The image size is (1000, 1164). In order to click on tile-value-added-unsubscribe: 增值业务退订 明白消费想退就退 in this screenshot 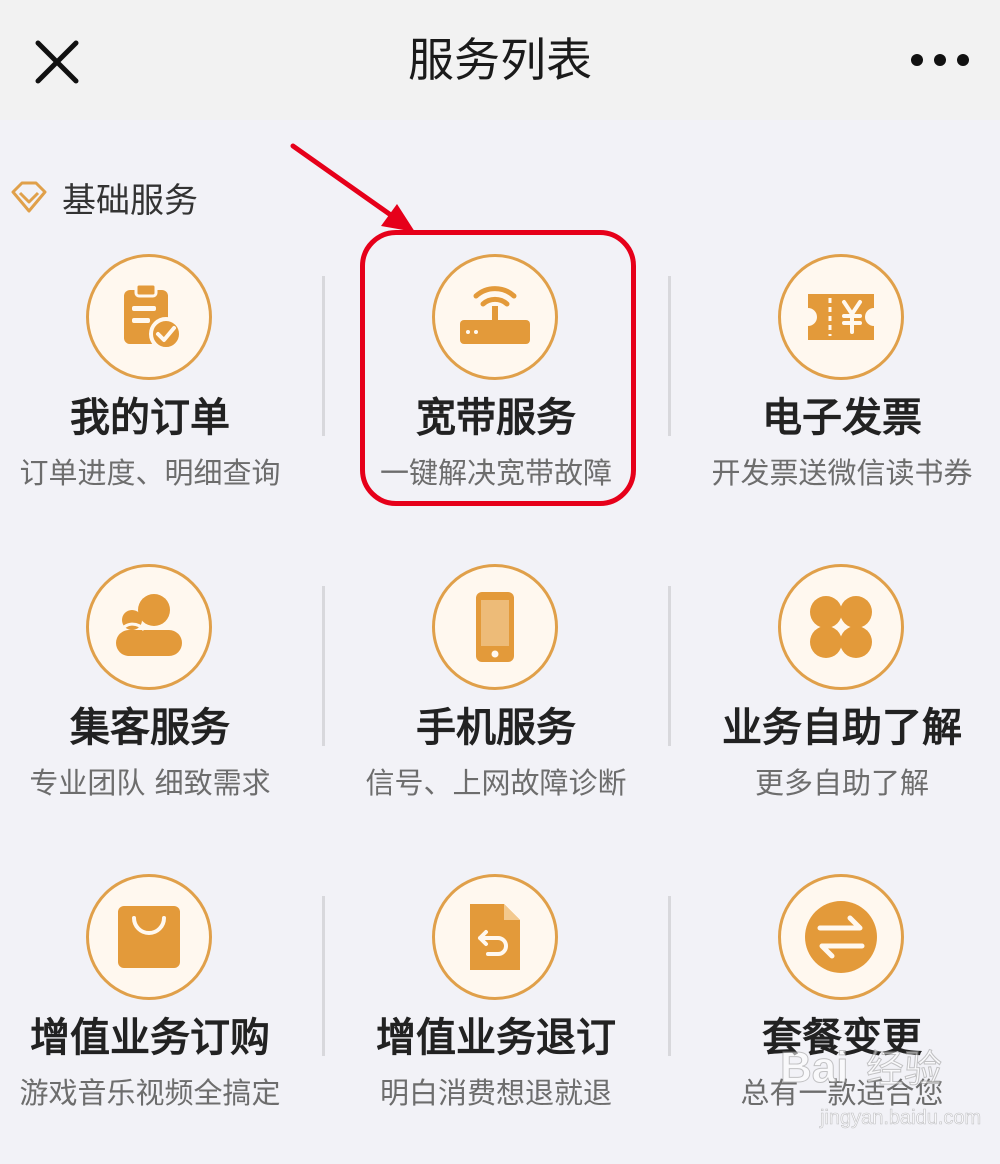, I will do `click(496, 1019)`.